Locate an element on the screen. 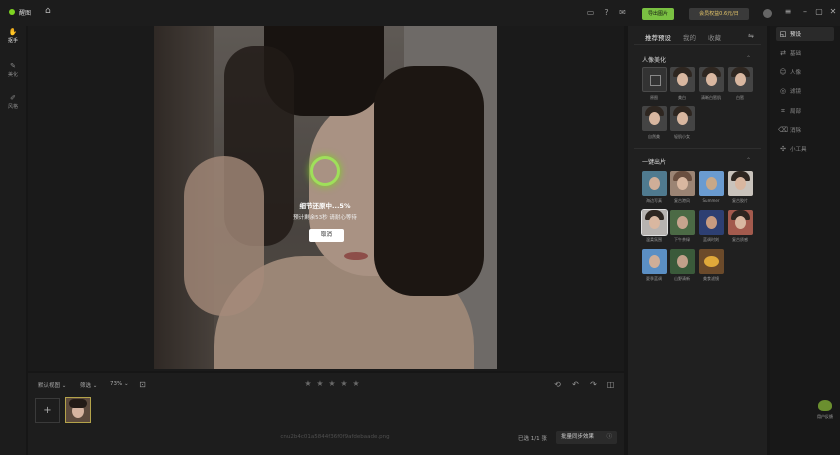  view-dropdown: 默认视图 ⌄ is located at coordinates (52, 385).